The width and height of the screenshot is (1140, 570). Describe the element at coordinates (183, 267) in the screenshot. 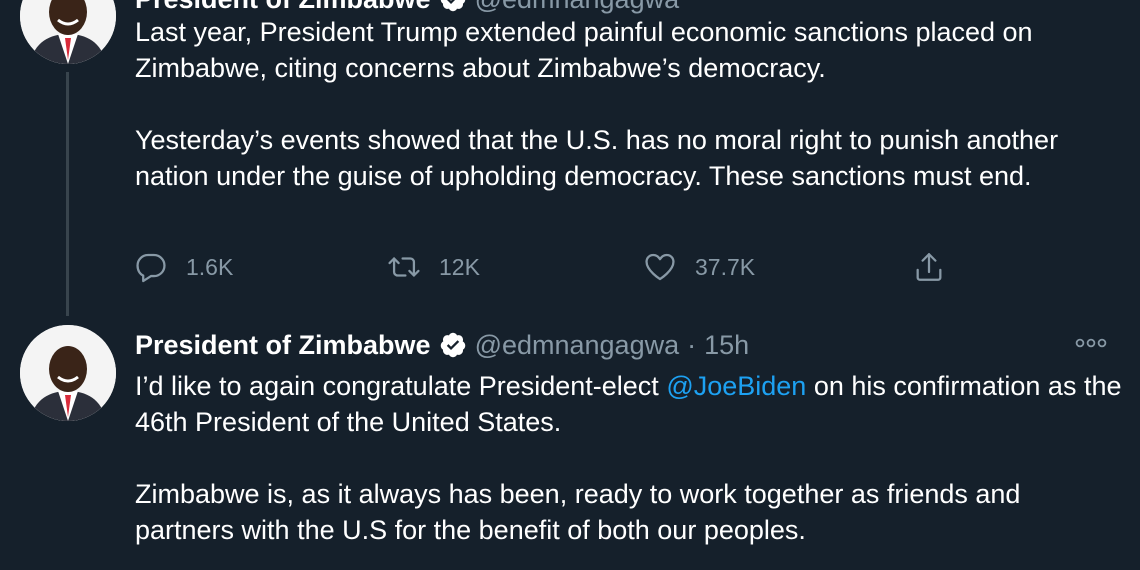

I see `reply-button: 1.6K` at that location.